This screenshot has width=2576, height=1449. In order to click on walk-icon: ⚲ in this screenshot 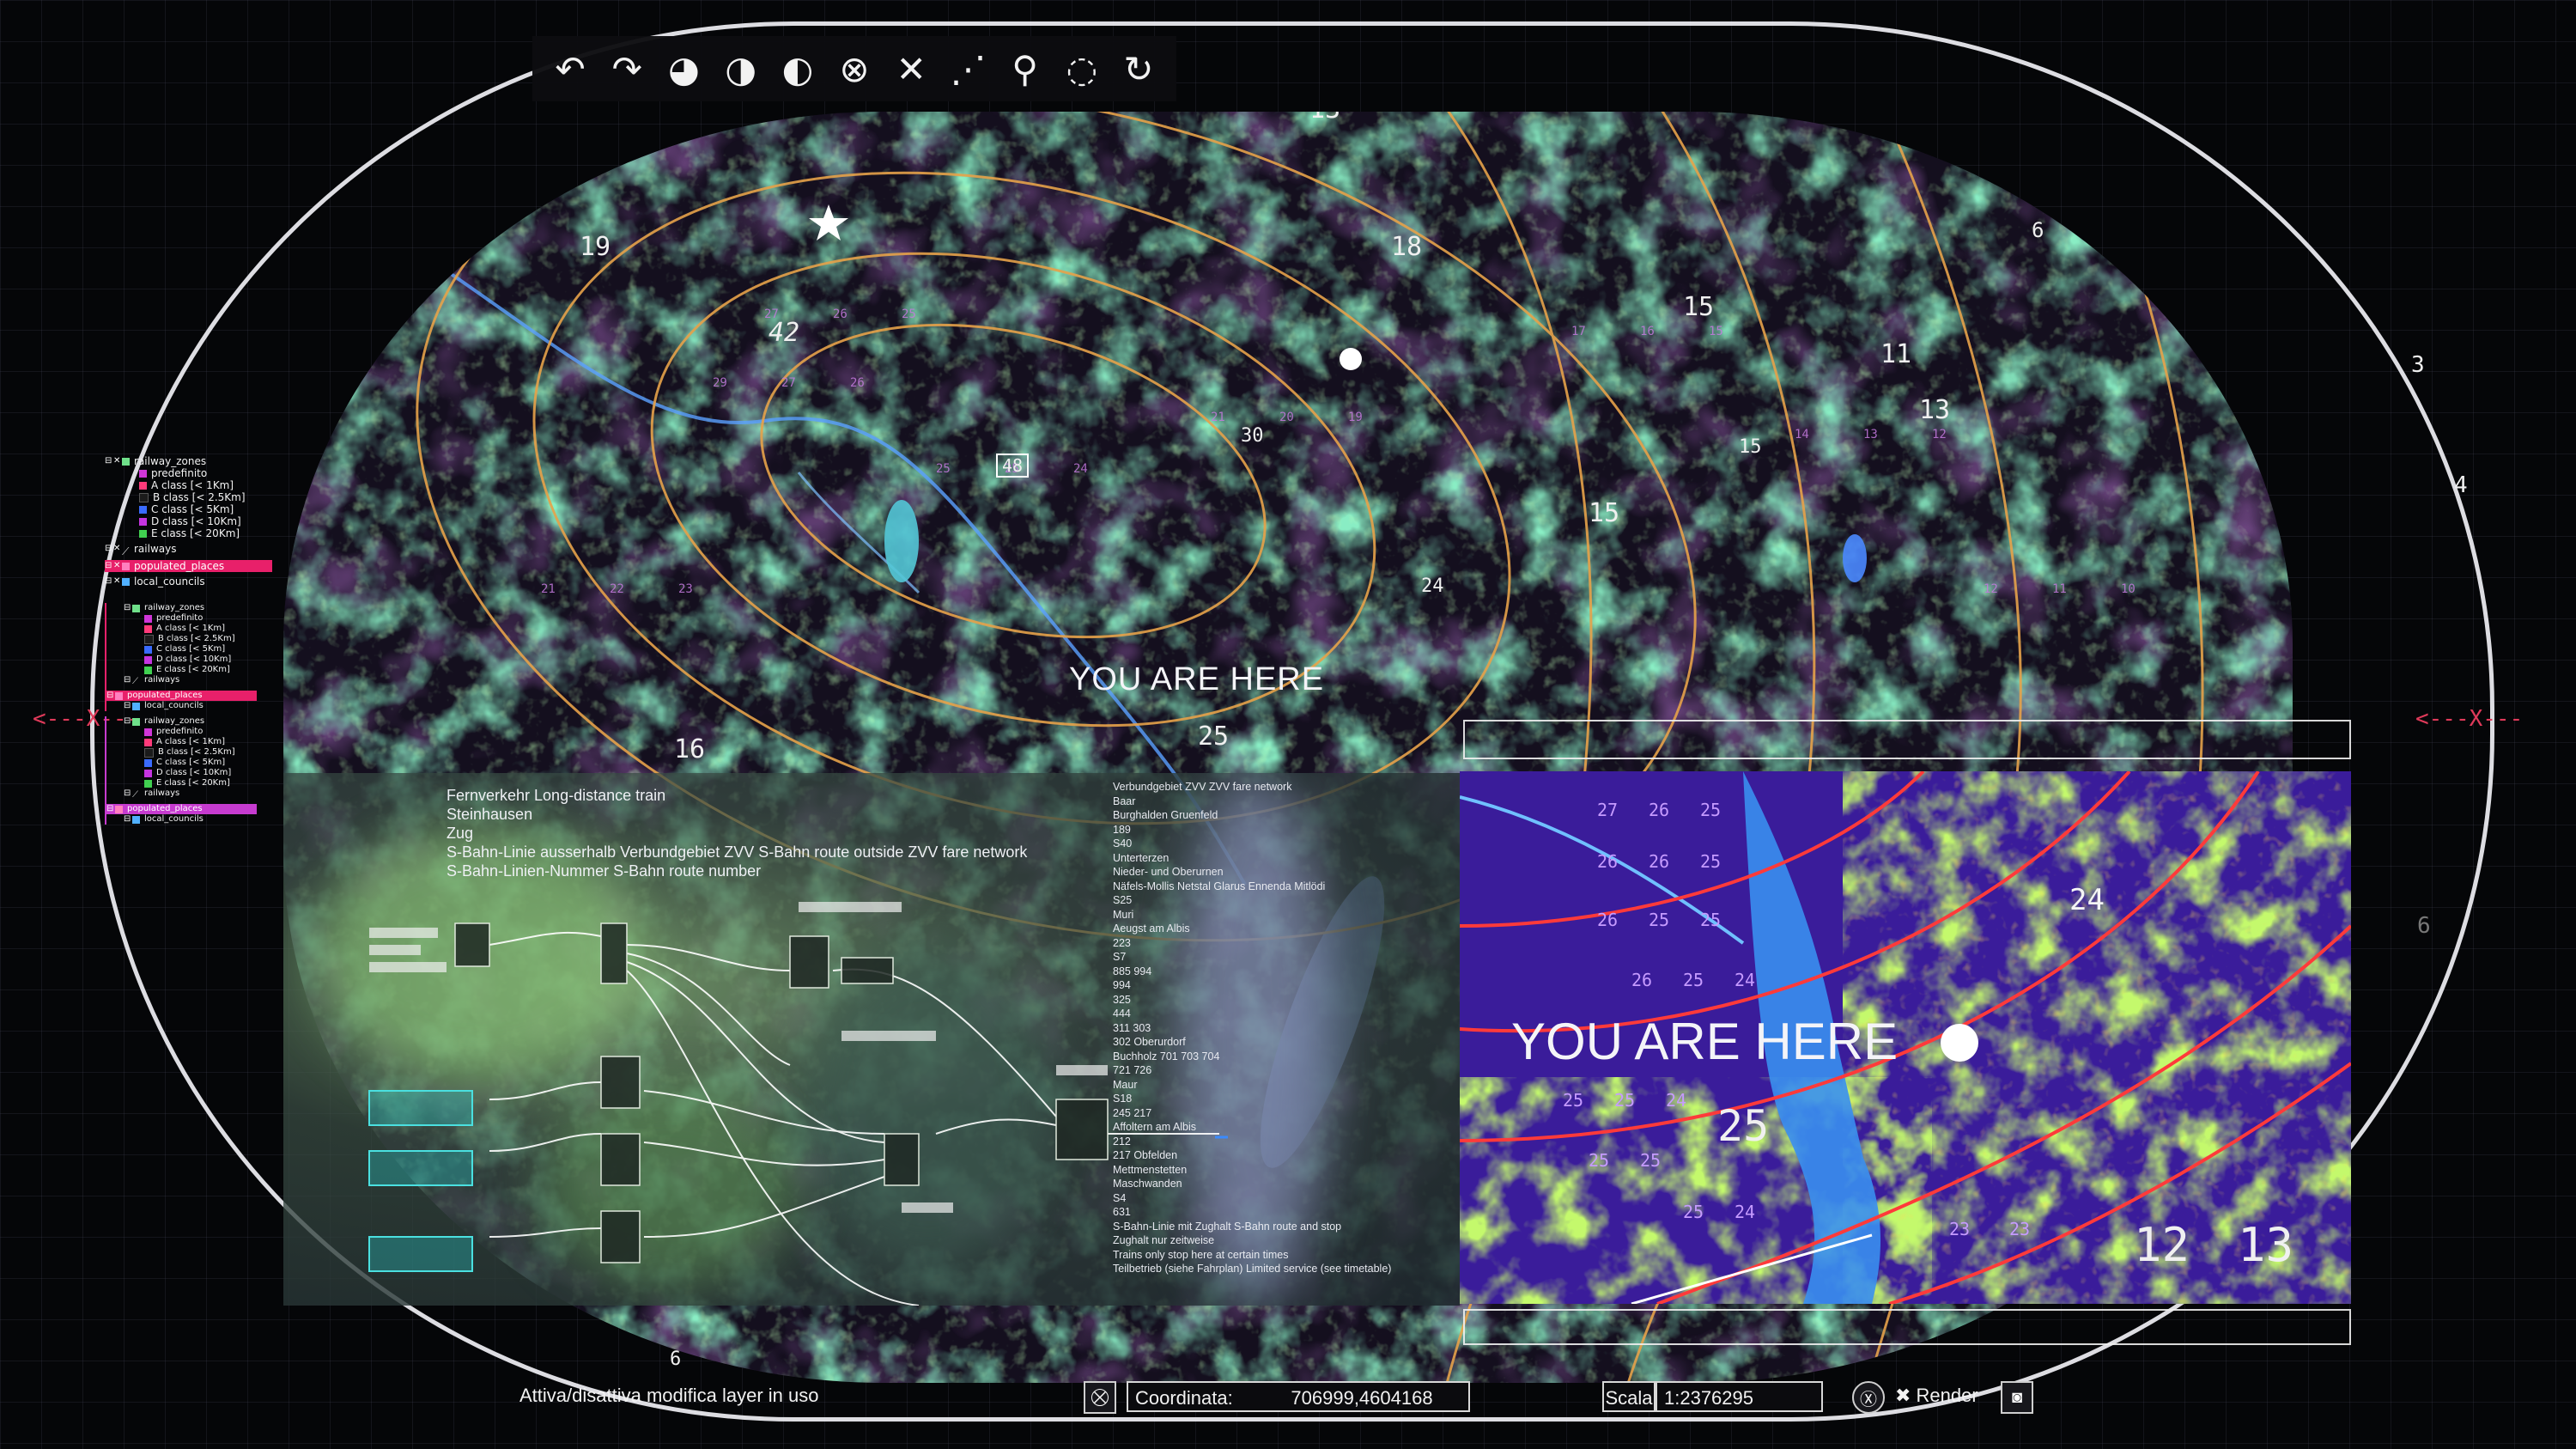, I will do `click(1025, 69)`.